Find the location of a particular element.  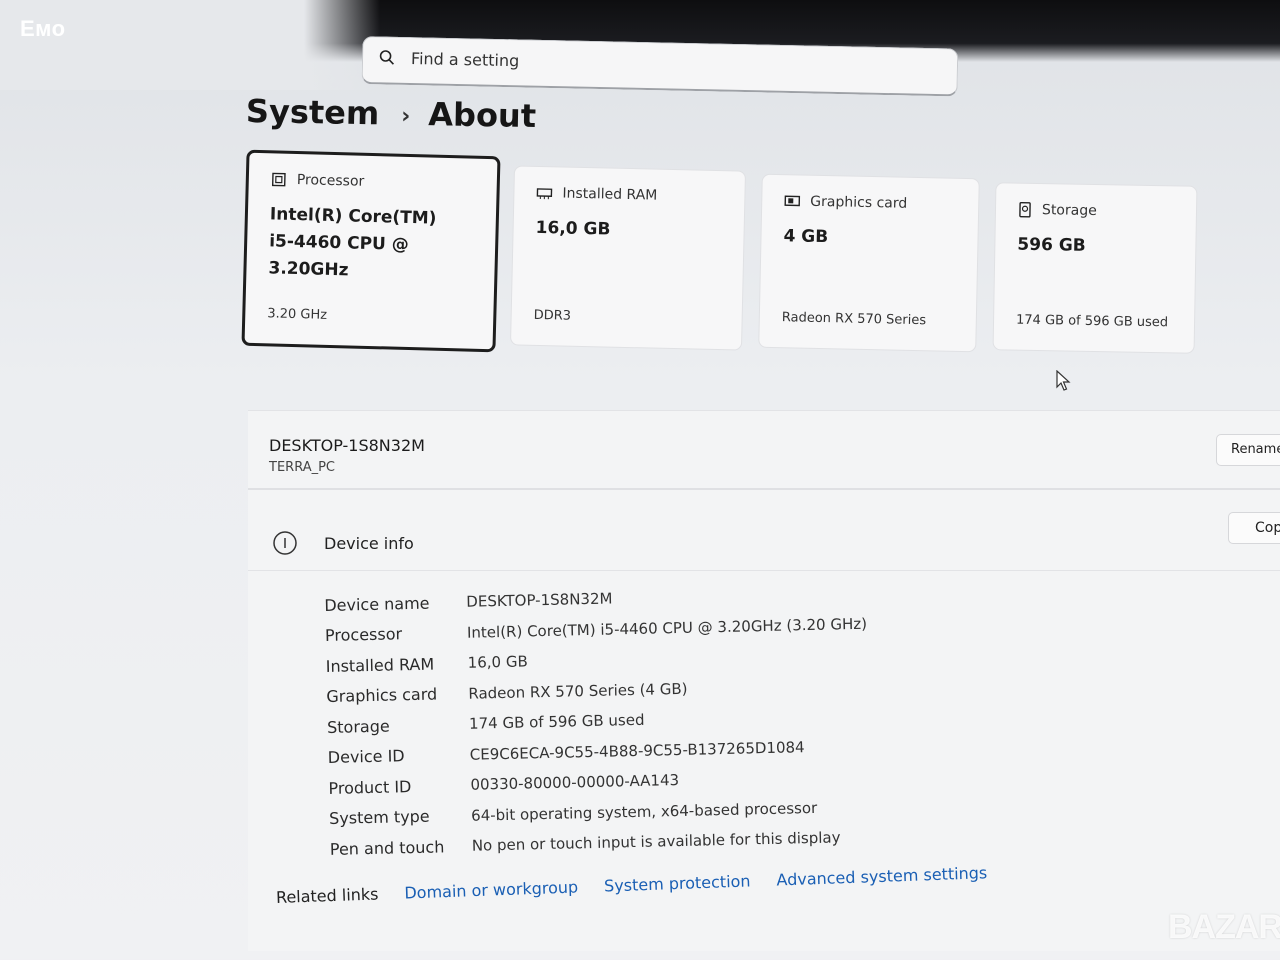

copy-button: Cop is located at coordinates (1254, 528).